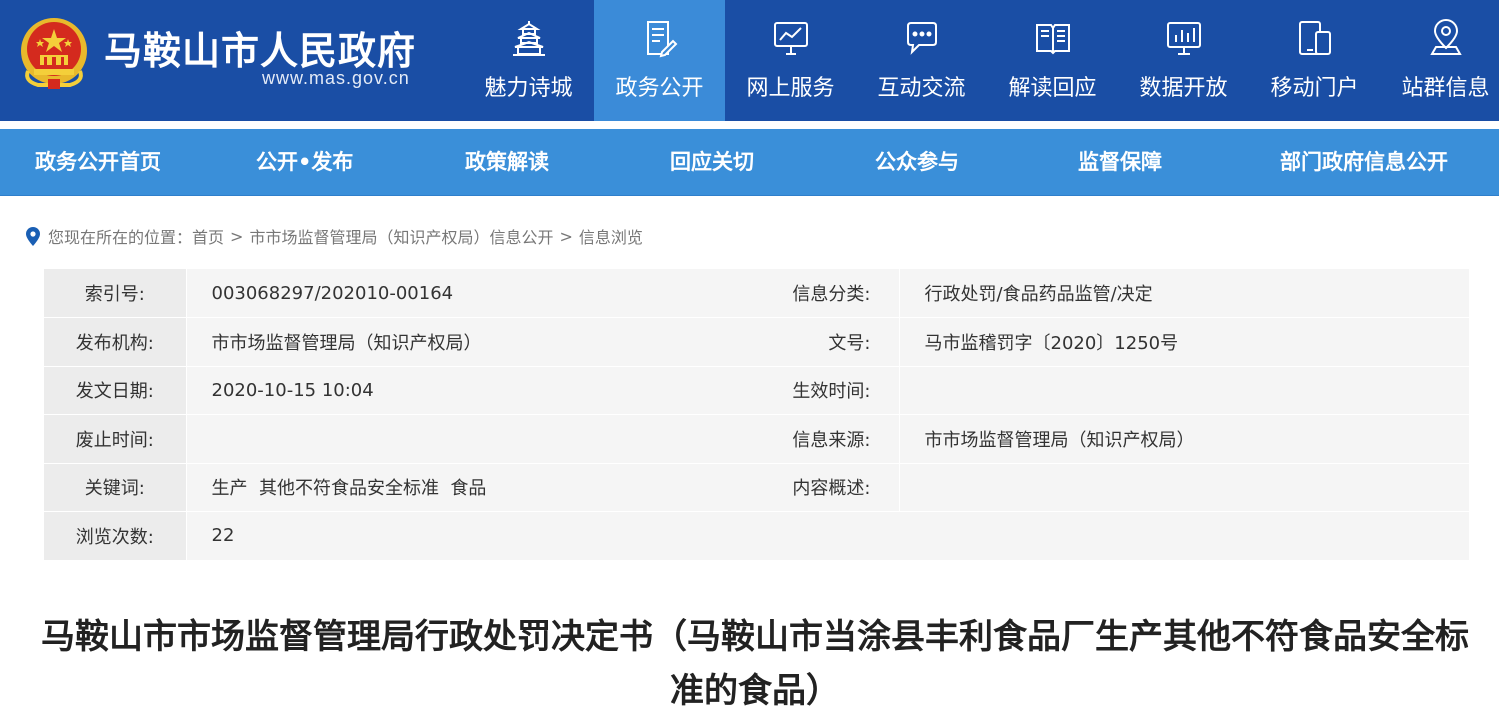  What do you see at coordinates (827, 536) in the screenshot?
I see `views-value: 22` at bounding box center [827, 536].